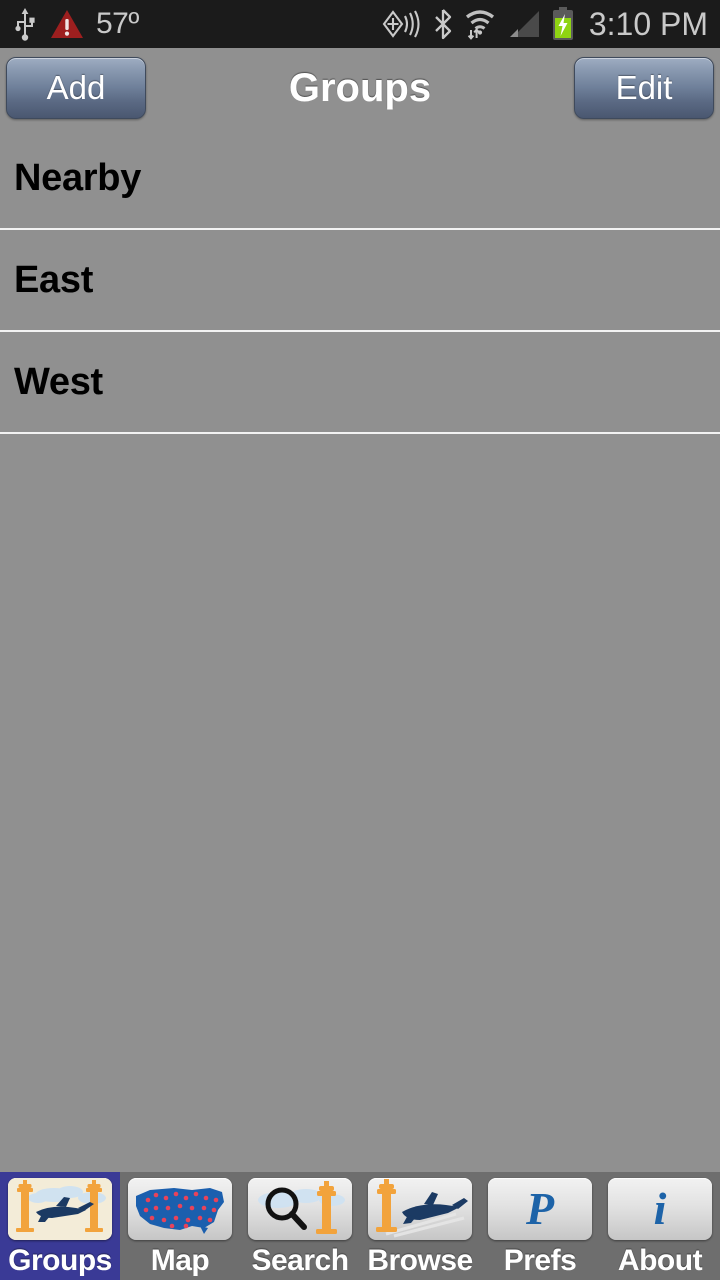  What do you see at coordinates (300, 1209) in the screenshot?
I see `magnifier-tower-icon` at bounding box center [300, 1209].